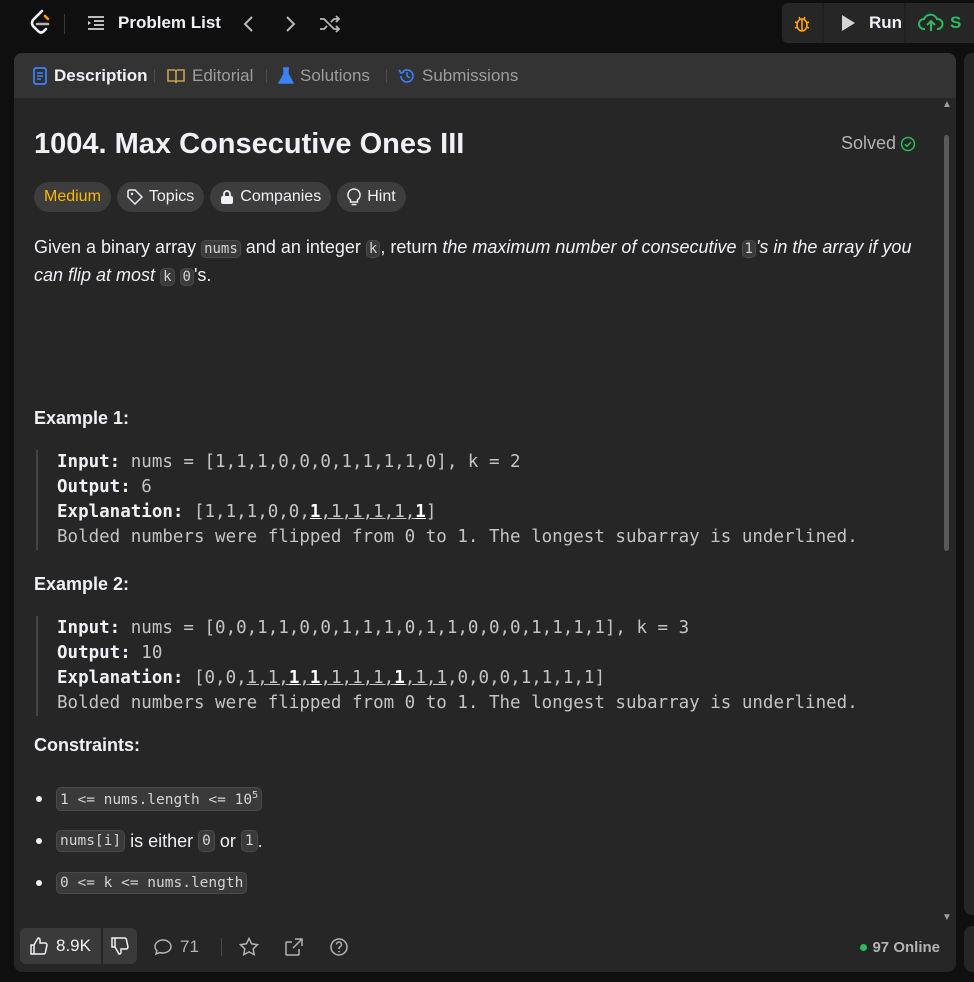 The height and width of the screenshot is (982, 974). I want to click on desc-emphasis: the maximum number of consecutive, so click(592, 247).